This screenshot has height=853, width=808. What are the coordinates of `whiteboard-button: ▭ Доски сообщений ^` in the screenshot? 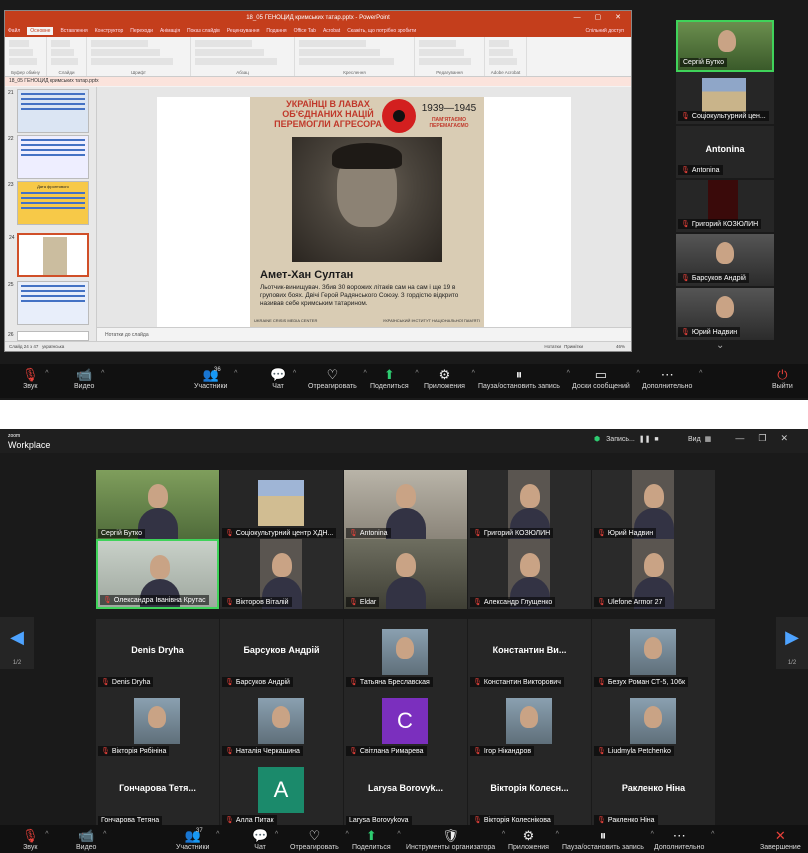 It's located at (606, 378).